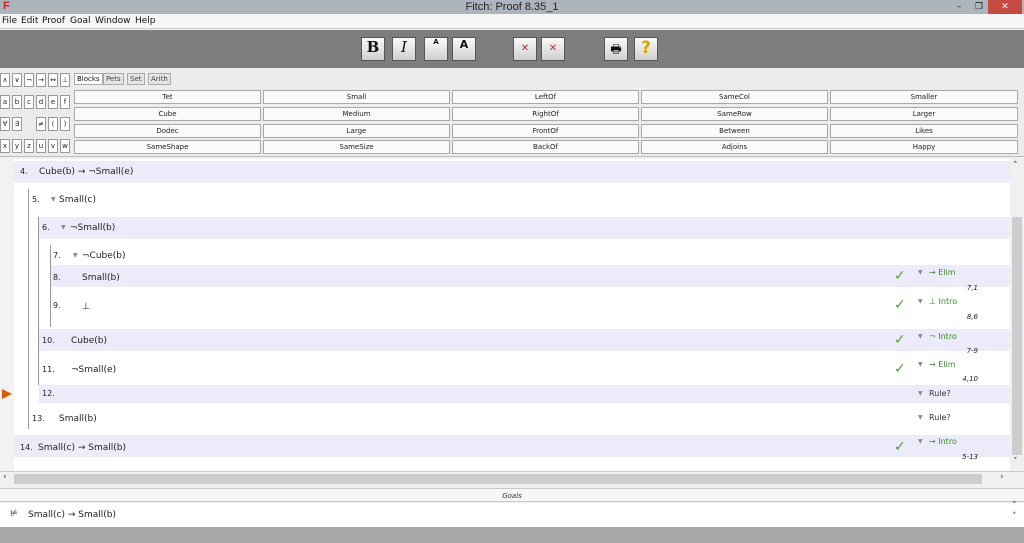  What do you see at coordinates (924, 131) in the screenshot?
I see `predicate-likes: Likes` at bounding box center [924, 131].